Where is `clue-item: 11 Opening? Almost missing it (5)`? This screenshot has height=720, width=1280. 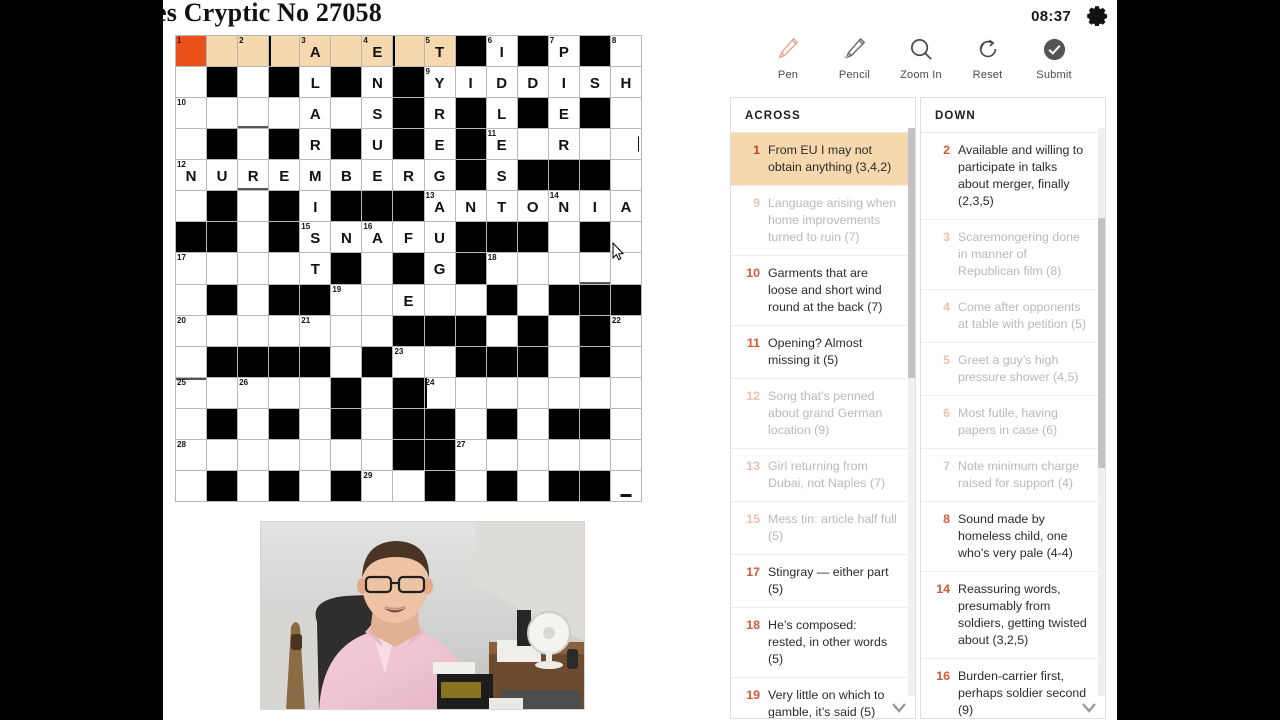 clue-item: 11 Opening? Almost missing it (5) is located at coordinates (823, 352).